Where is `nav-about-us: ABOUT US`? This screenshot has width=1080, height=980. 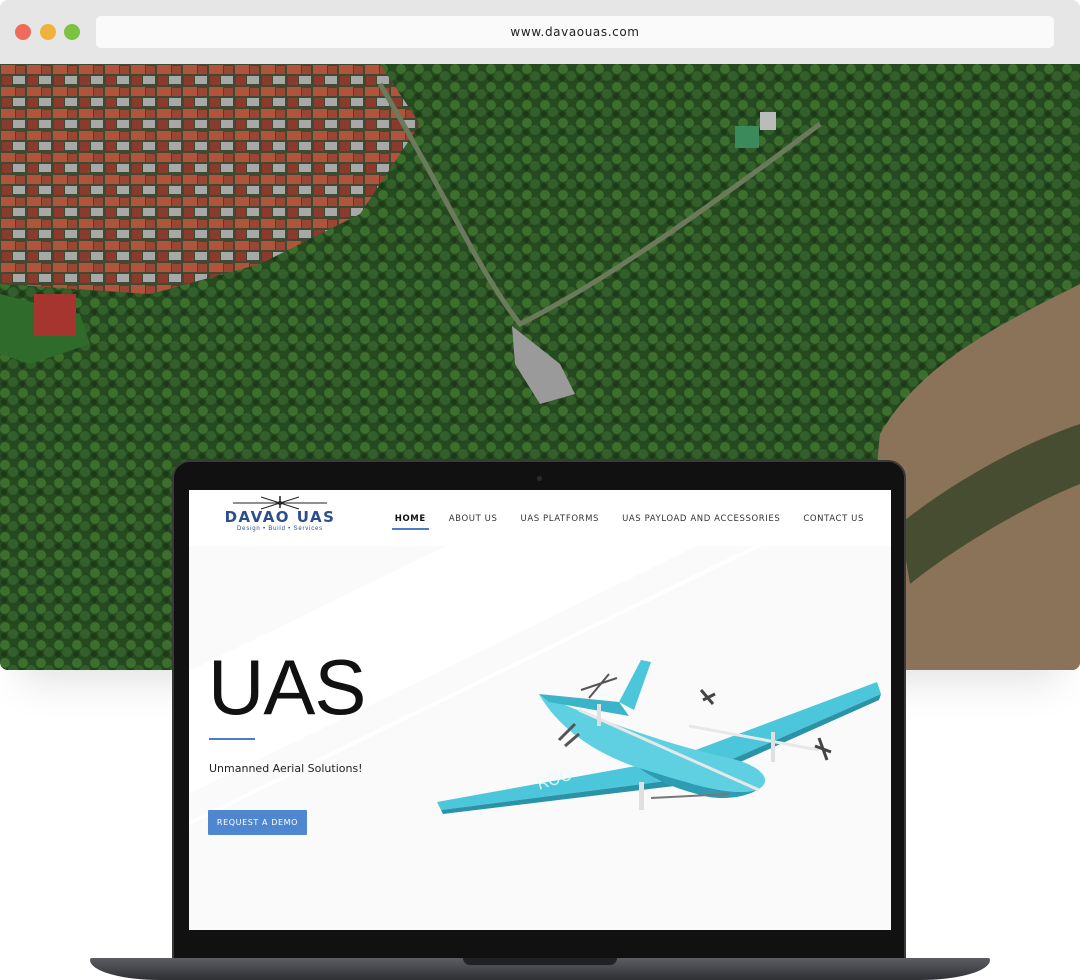 nav-about-us: ABOUT US is located at coordinates (473, 522).